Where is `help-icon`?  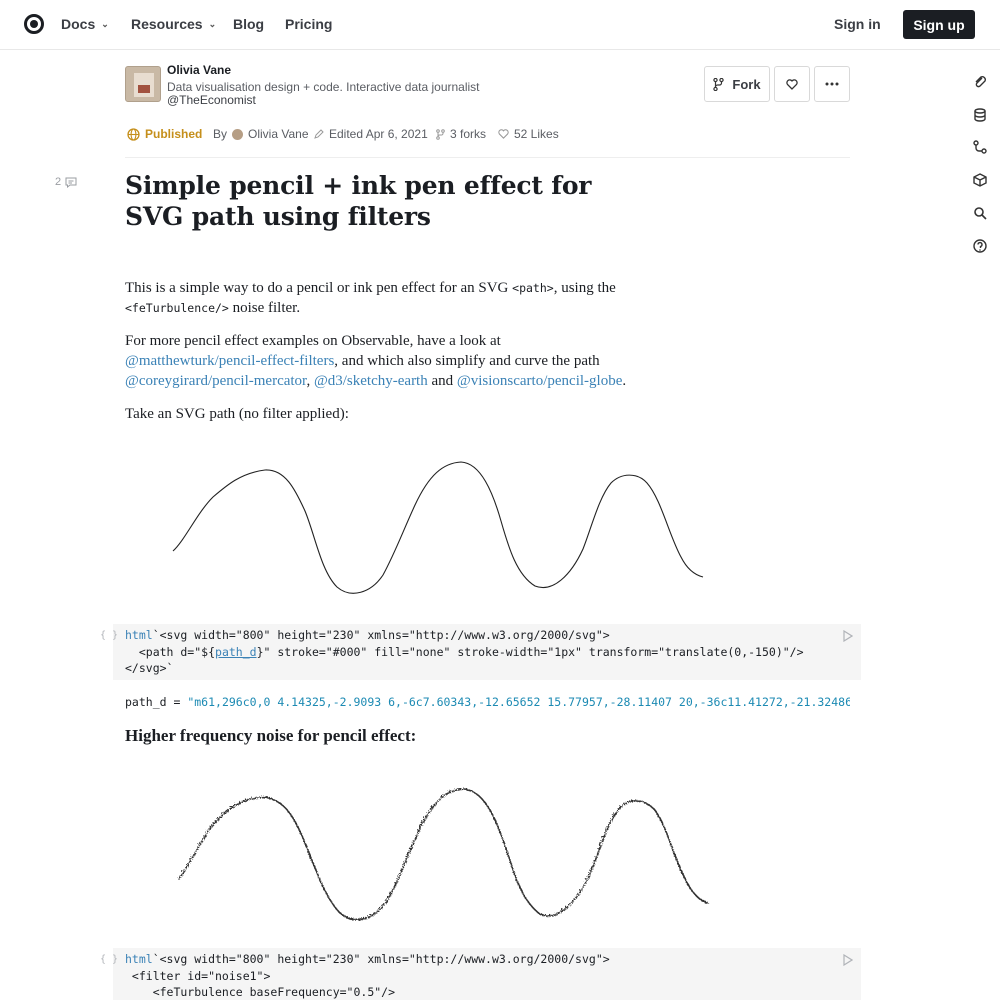 help-icon is located at coordinates (980, 246).